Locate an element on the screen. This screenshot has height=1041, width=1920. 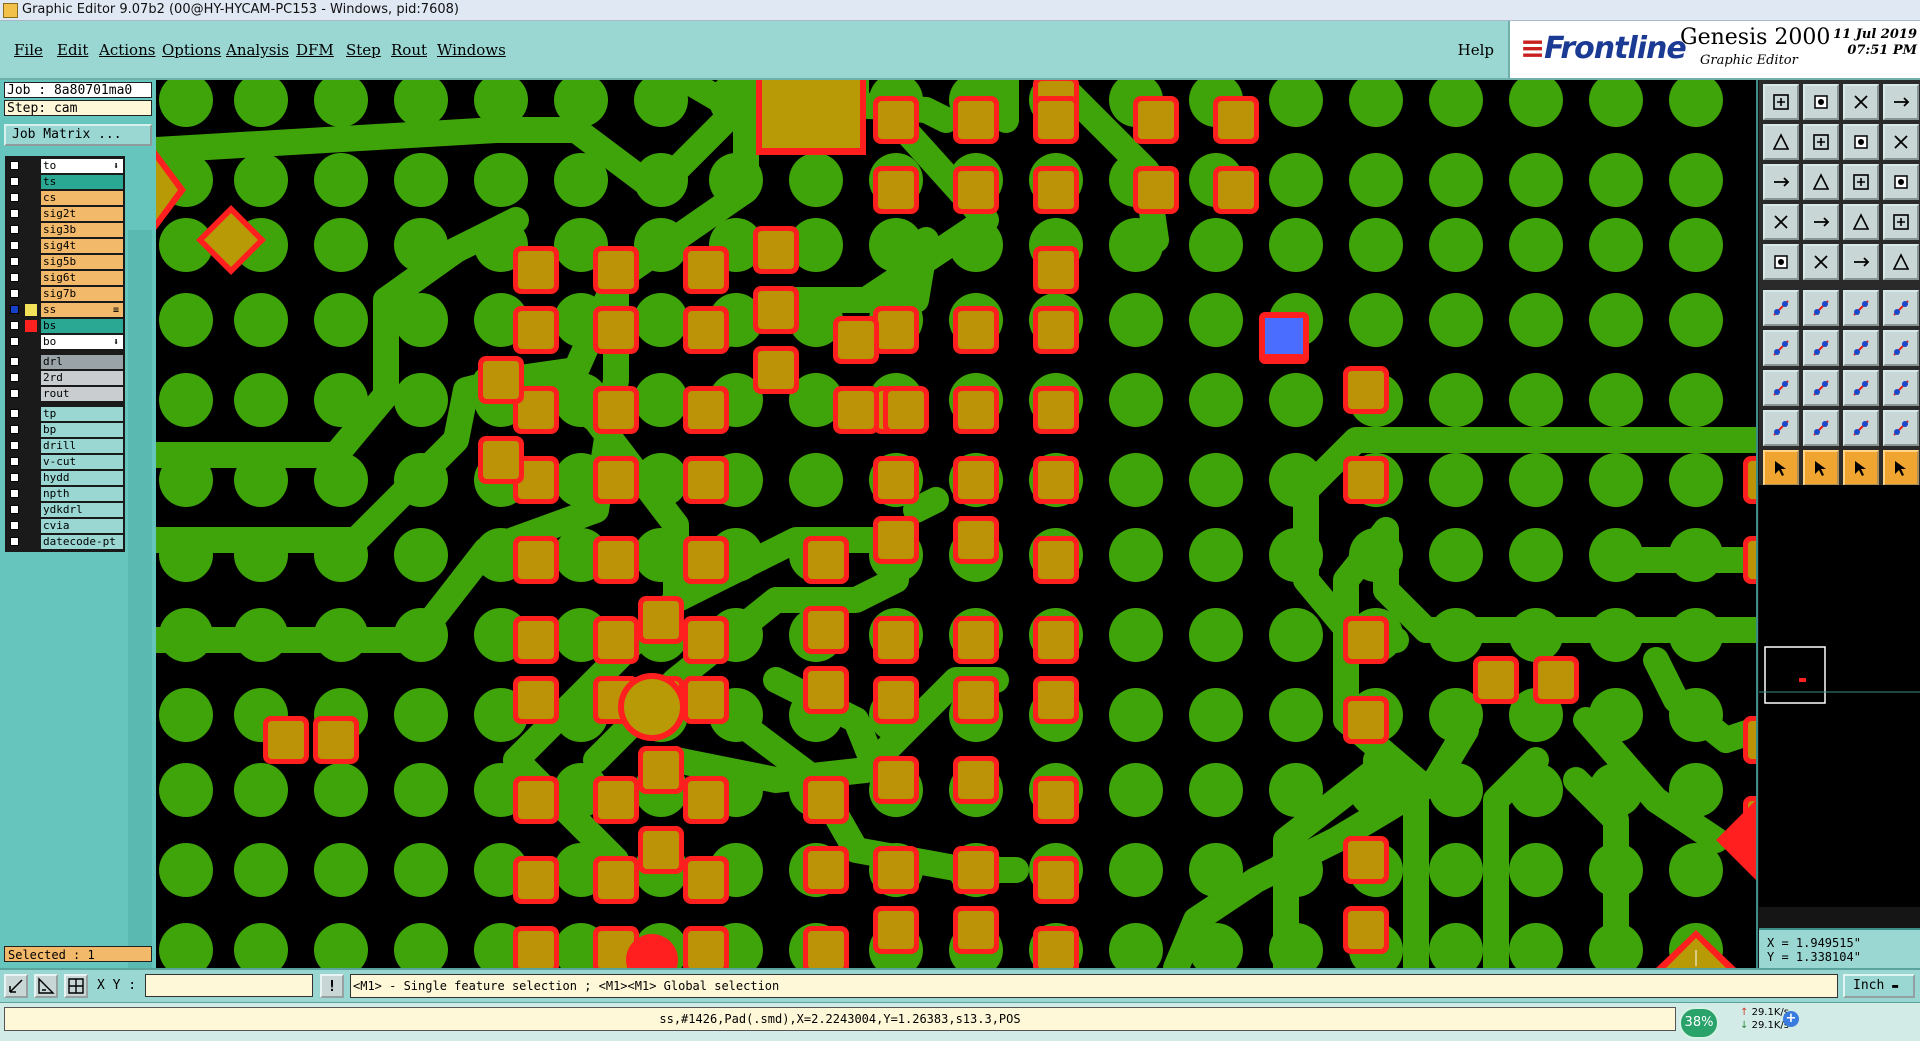
layer-row-bp: bp is located at coordinates (65, 430).